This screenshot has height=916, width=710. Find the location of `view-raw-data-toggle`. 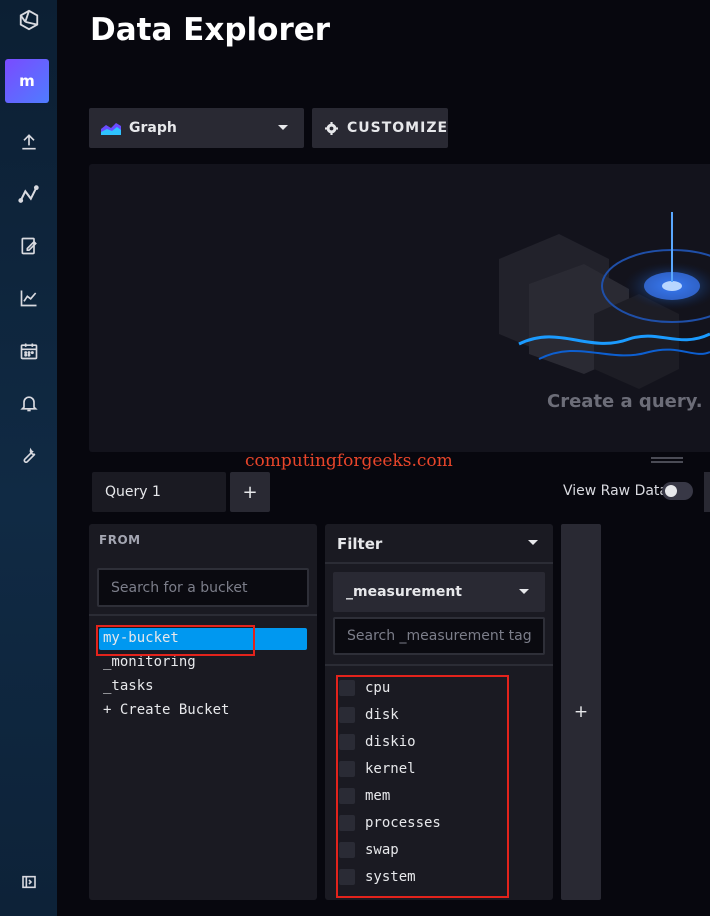

view-raw-data-toggle is located at coordinates (677, 491).